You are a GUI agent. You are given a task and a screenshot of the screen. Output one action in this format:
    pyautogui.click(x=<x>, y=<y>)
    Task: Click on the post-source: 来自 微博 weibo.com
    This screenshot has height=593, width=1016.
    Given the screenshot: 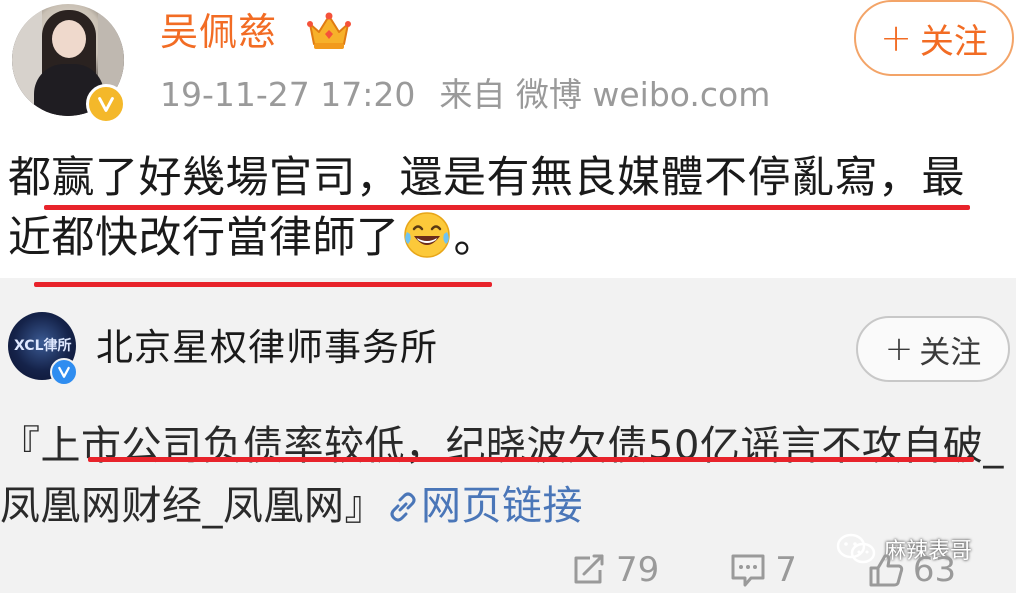 What is the action you would take?
    pyautogui.click(x=604, y=94)
    